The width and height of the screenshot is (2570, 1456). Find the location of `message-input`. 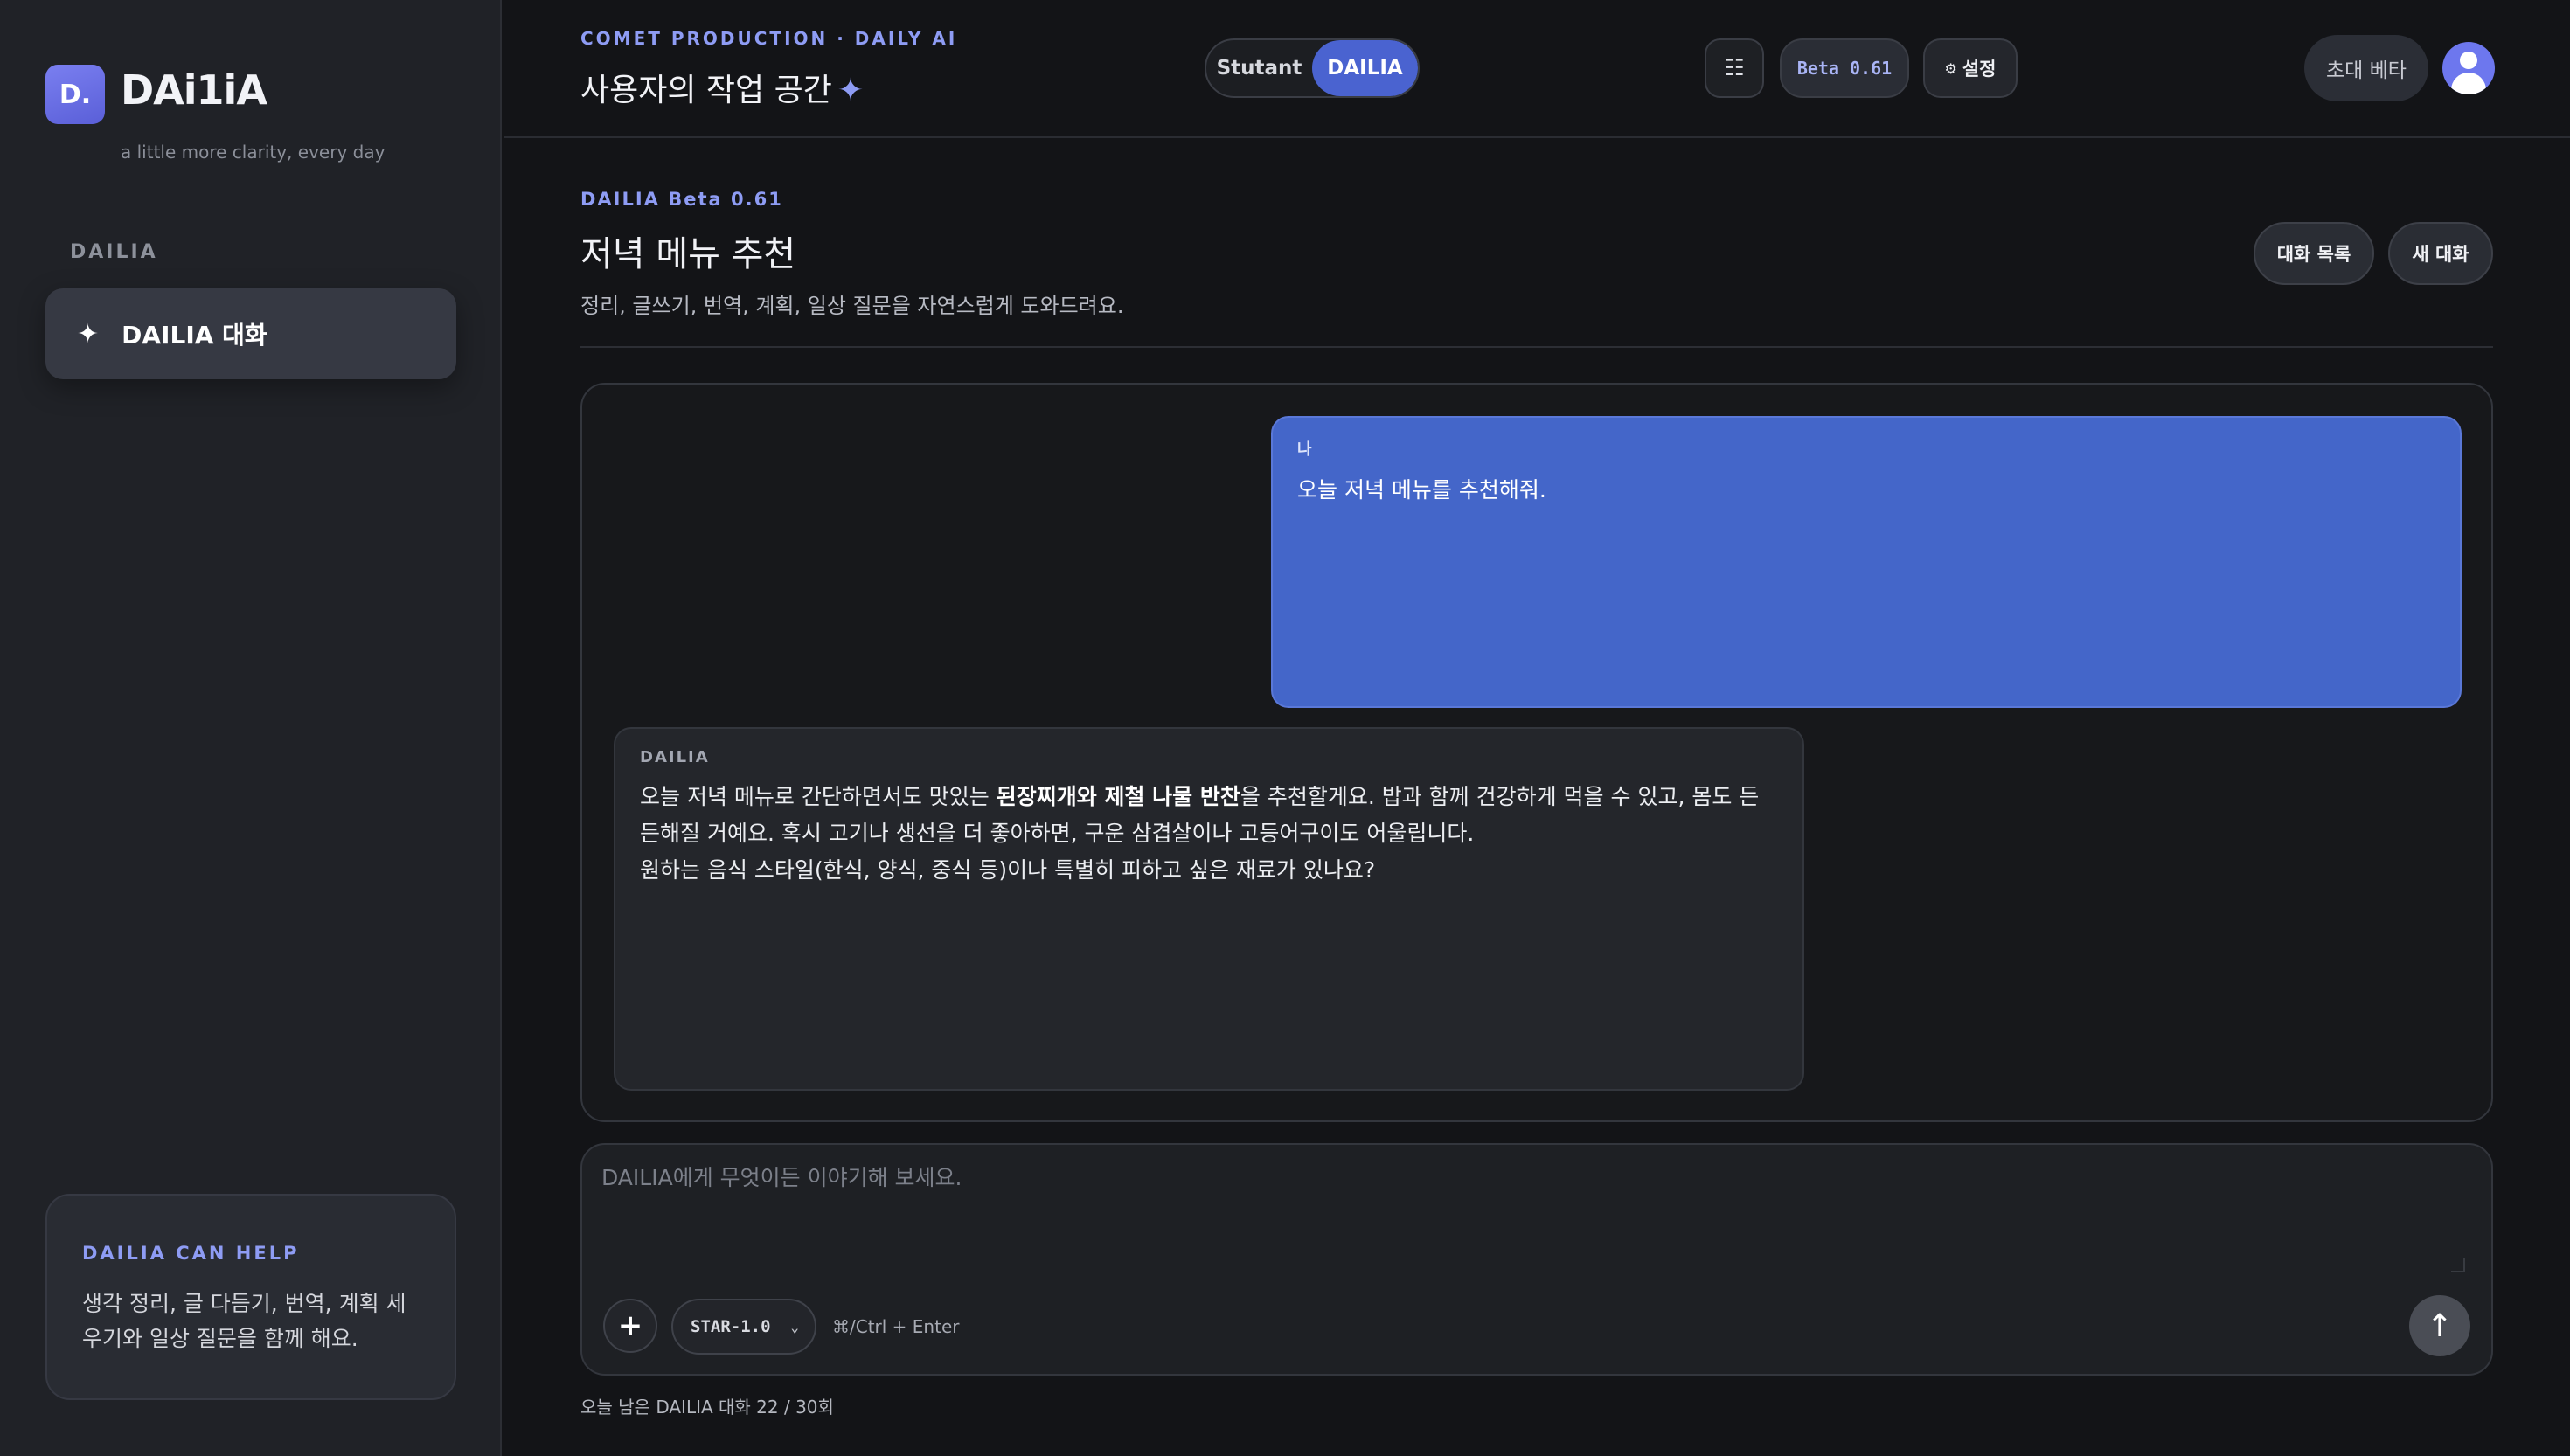

message-input is located at coordinates (1528, 1222).